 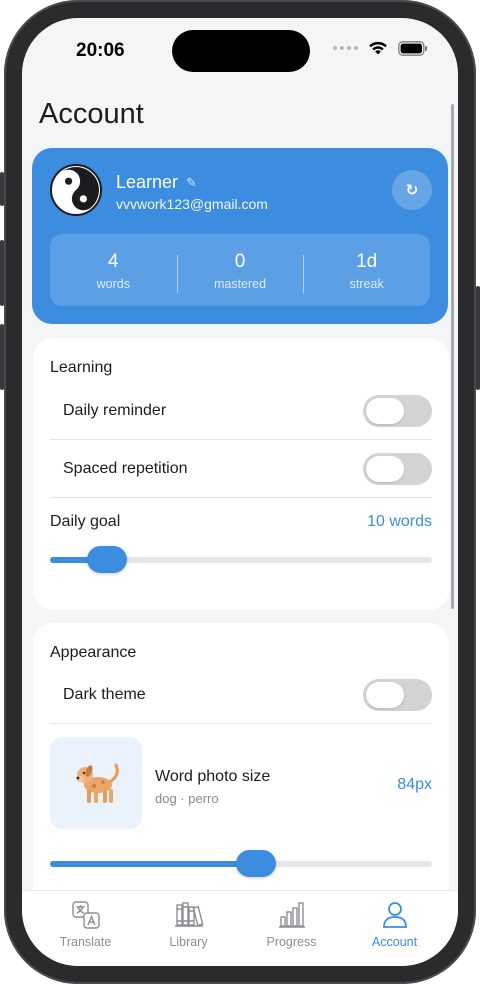 I want to click on tab-label: Translate, so click(x=85, y=942).